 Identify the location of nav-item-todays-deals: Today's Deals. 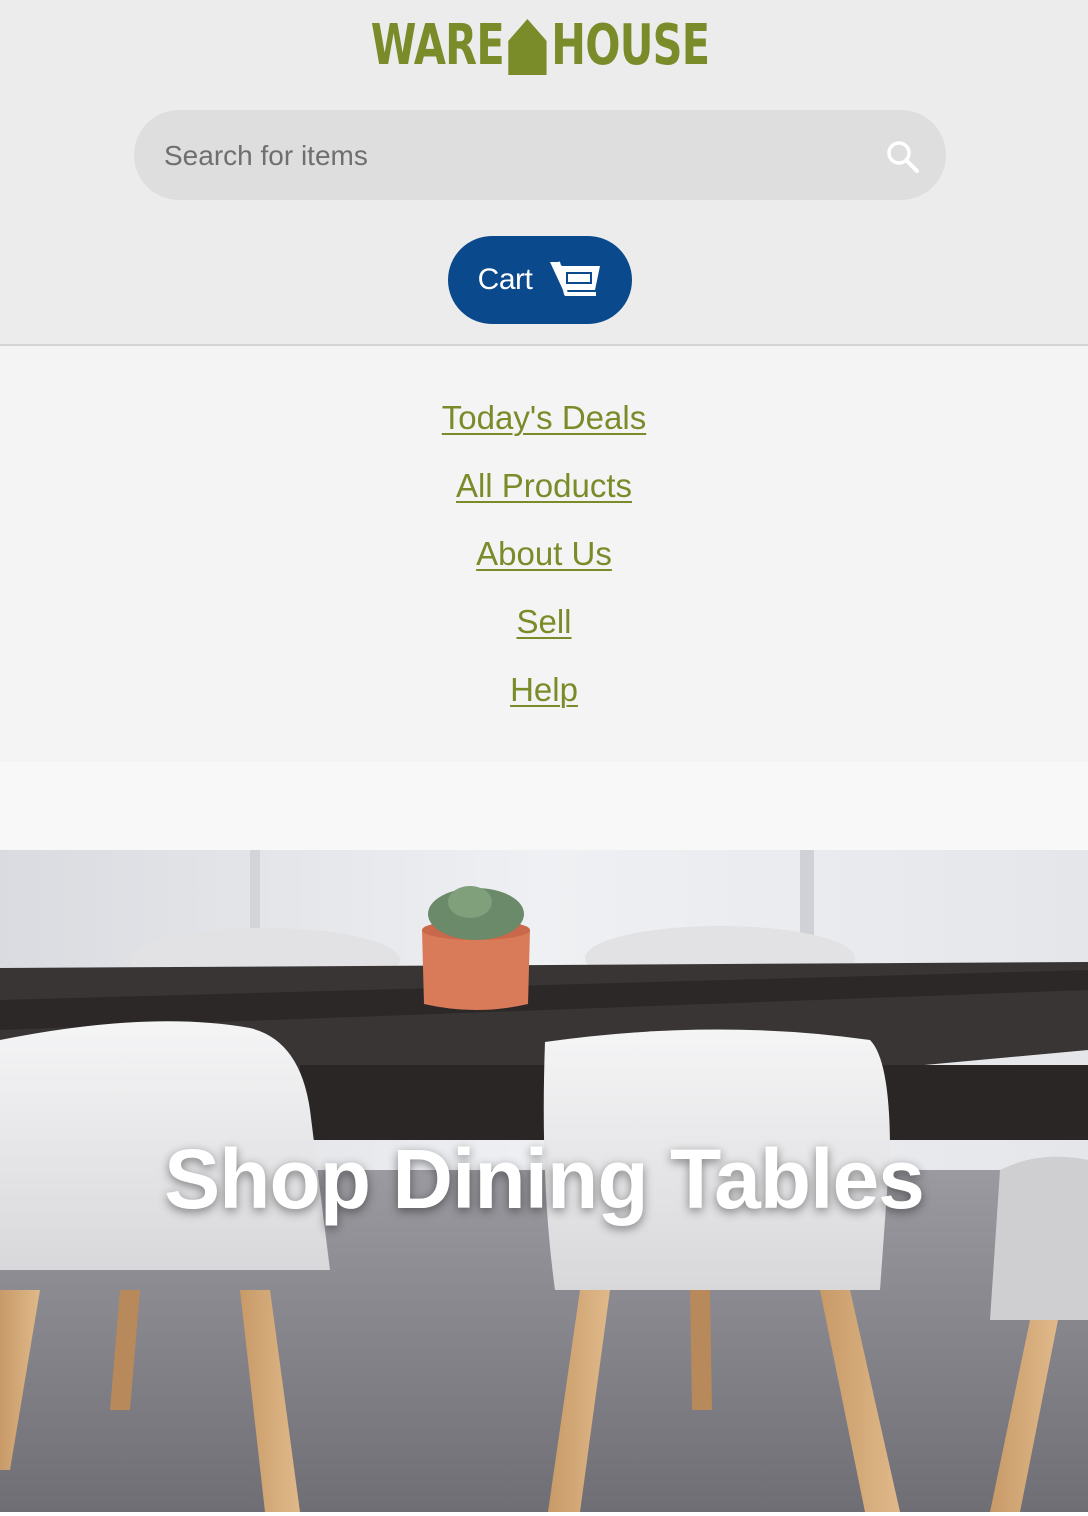
(544, 418).